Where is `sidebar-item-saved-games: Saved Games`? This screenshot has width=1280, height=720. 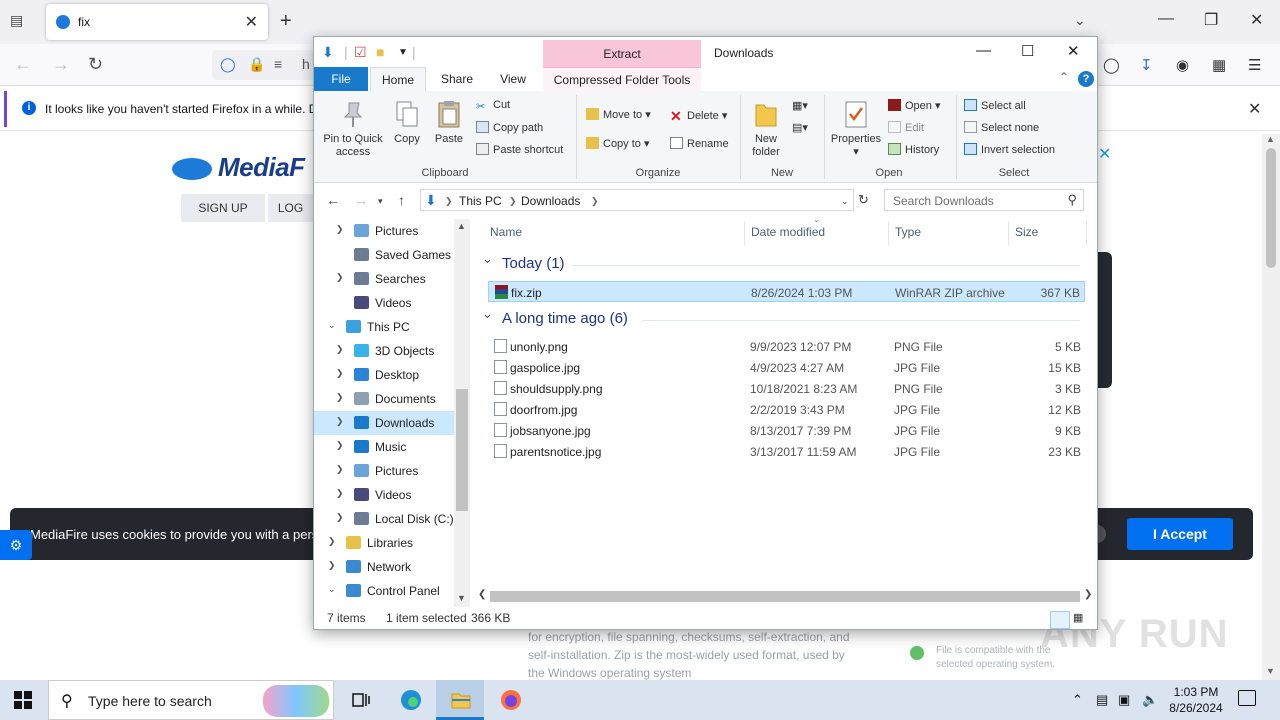 sidebar-item-saved-games: Saved Games is located at coordinates (384, 255).